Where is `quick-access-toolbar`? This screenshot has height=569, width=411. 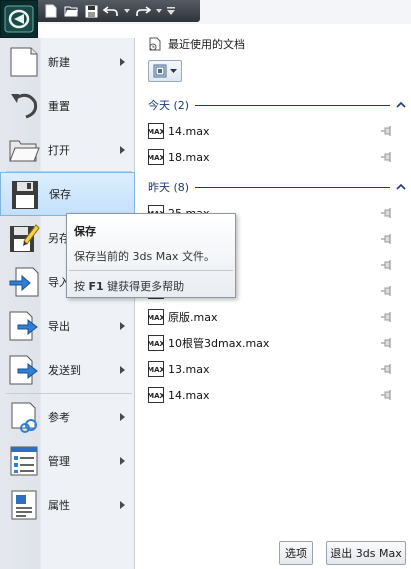
quick-access-toolbar is located at coordinates (119, 11).